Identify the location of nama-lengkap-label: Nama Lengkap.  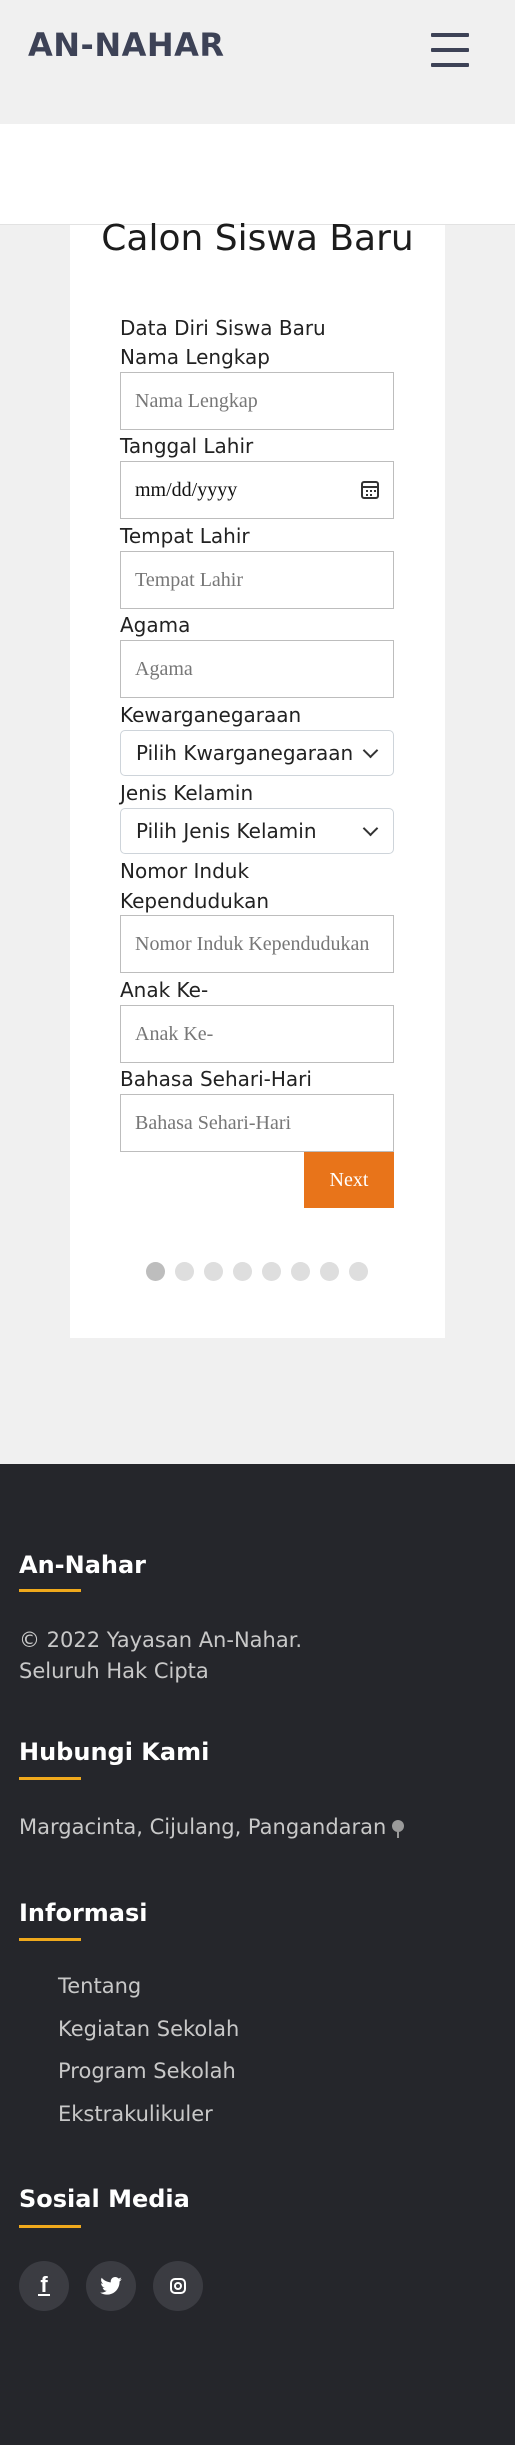
(195, 357).